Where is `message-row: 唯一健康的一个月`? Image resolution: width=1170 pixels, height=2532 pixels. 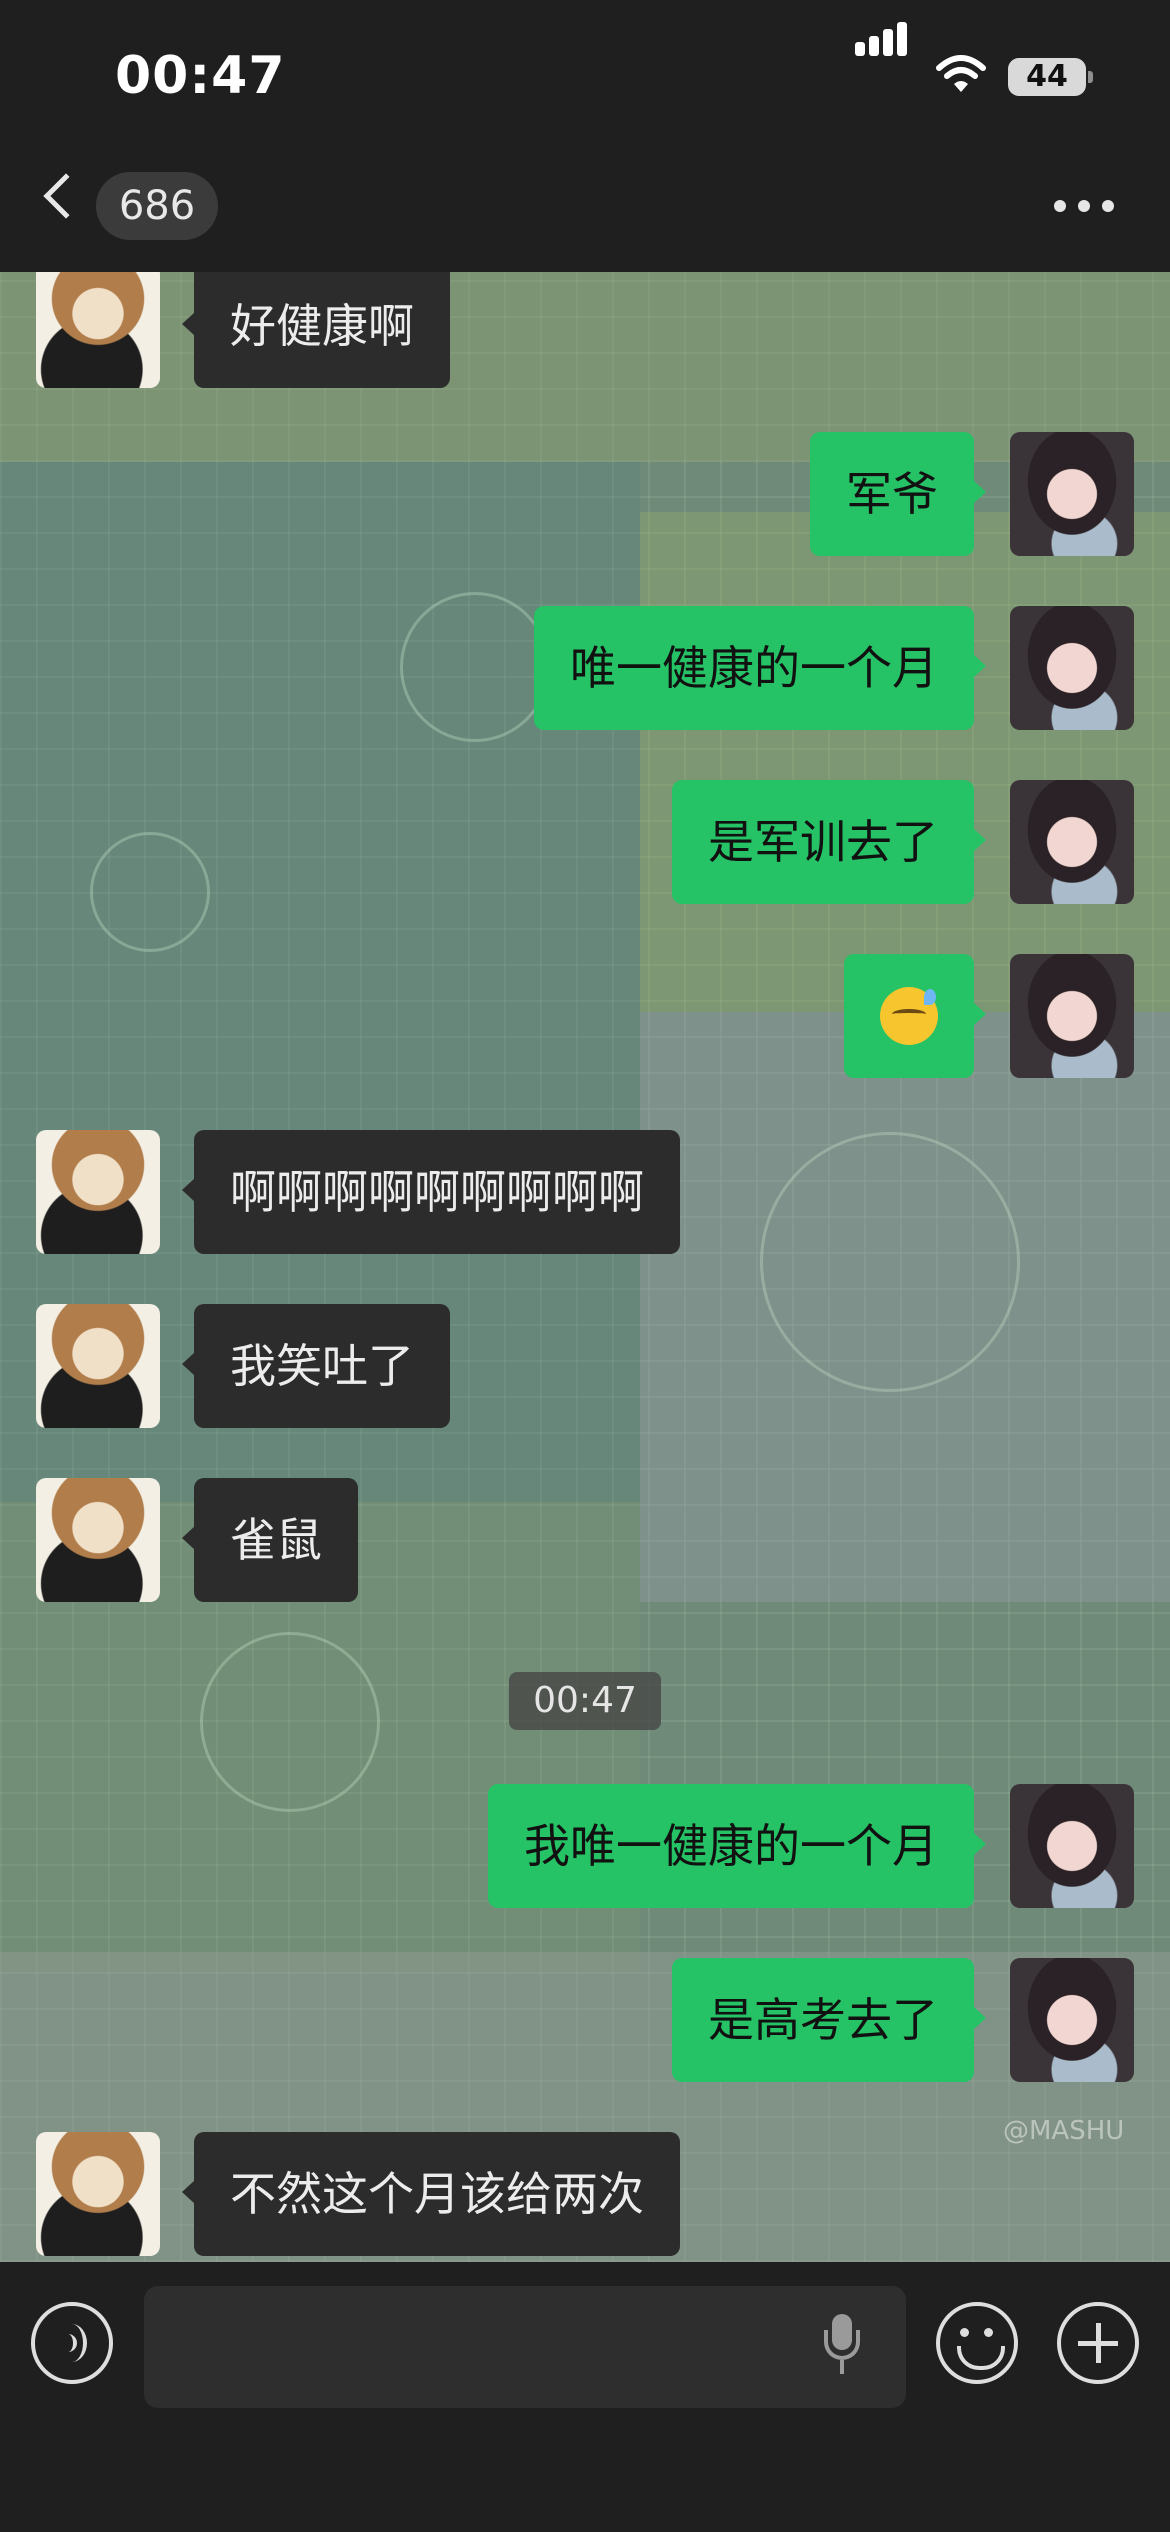 message-row: 唯一健康的一个月 is located at coordinates (585, 668).